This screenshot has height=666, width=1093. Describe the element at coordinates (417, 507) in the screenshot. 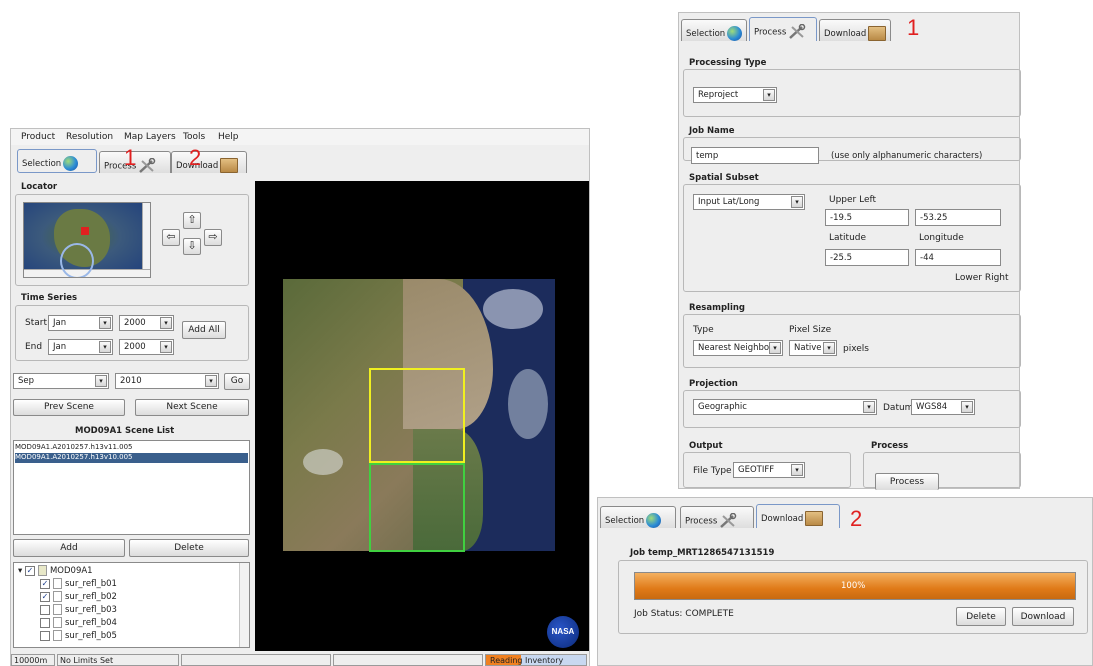

I see `tile-h13v11-outline` at that location.